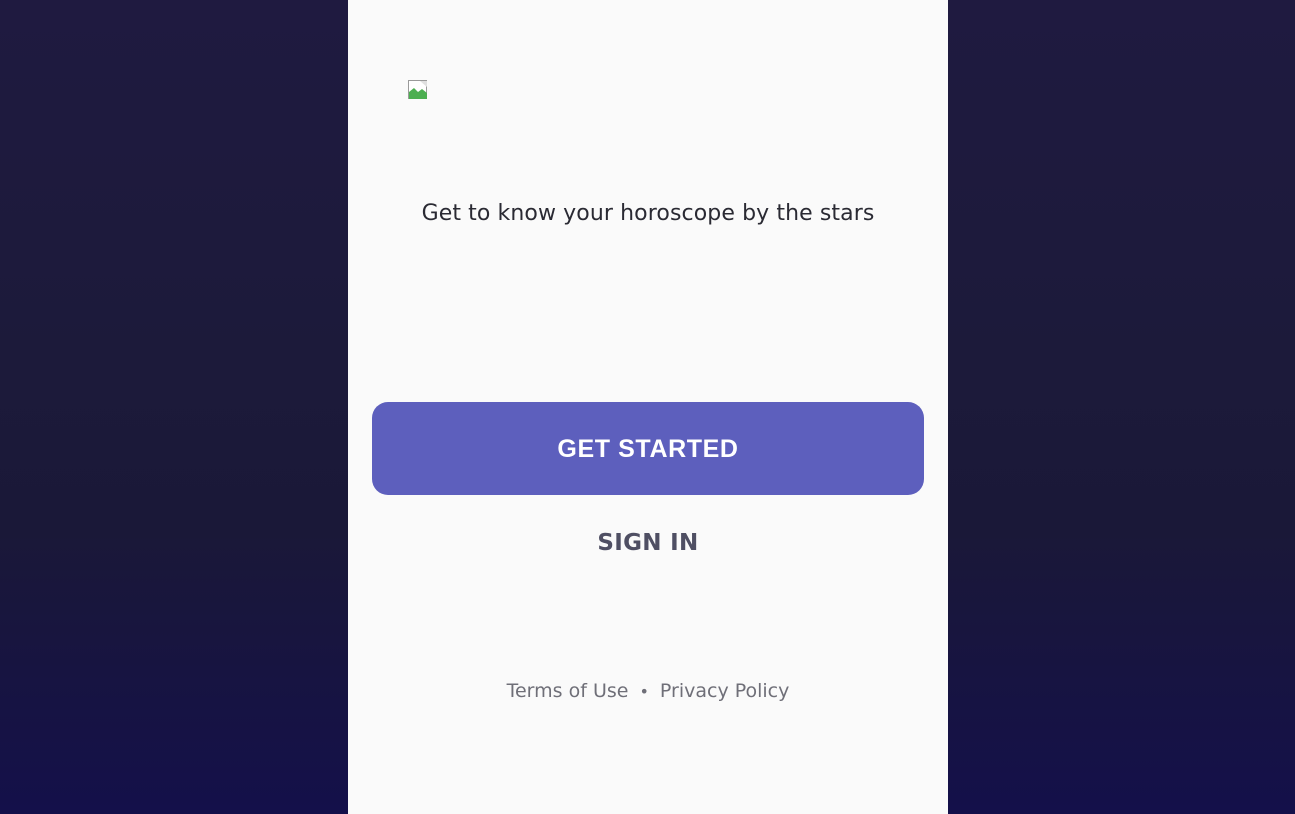  I want to click on terms-of-use-link: Terms of Use, so click(568, 691).